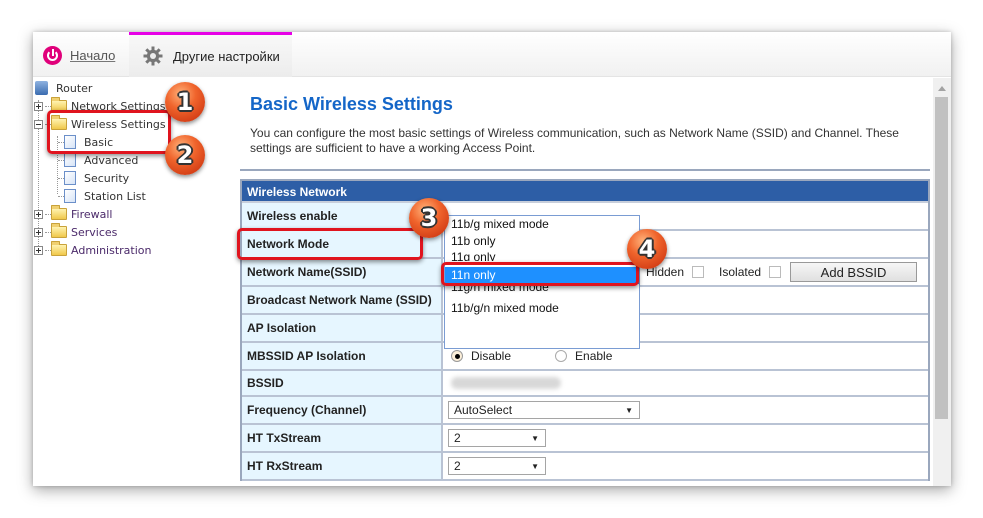  I want to click on row-label: HT TxStream, so click(342, 438).